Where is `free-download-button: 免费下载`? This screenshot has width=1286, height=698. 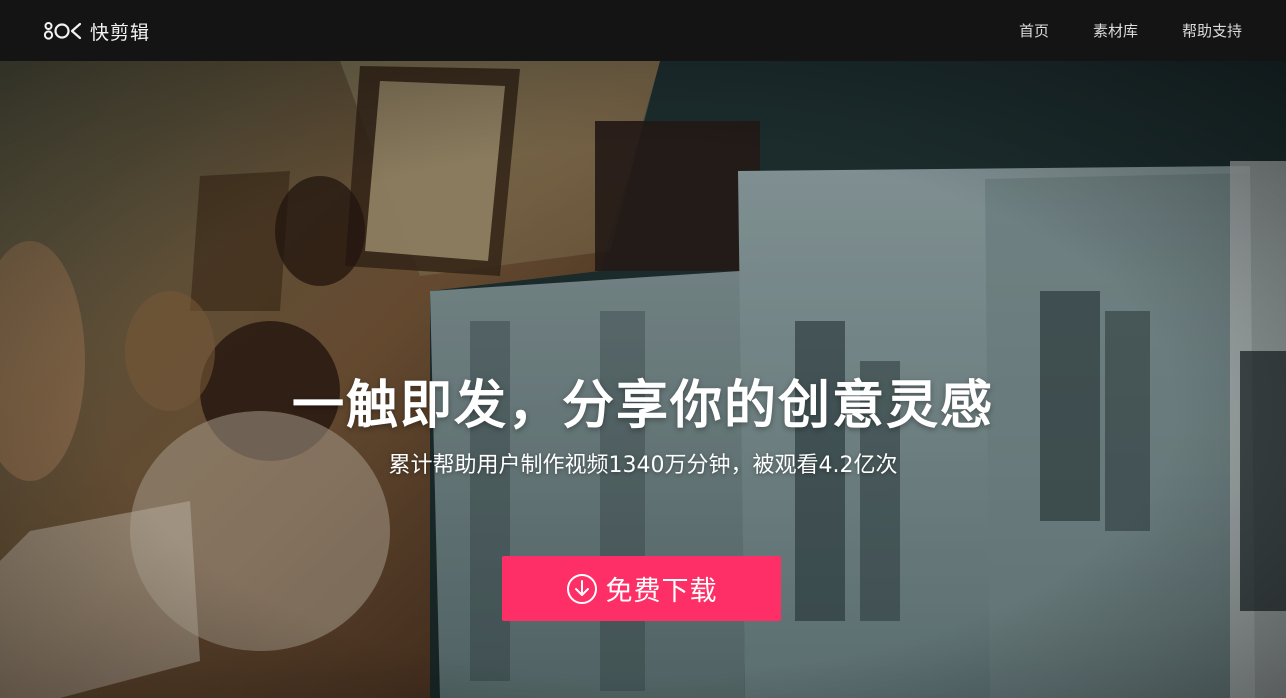
free-download-button: 免费下载 is located at coordinates (641, 588).